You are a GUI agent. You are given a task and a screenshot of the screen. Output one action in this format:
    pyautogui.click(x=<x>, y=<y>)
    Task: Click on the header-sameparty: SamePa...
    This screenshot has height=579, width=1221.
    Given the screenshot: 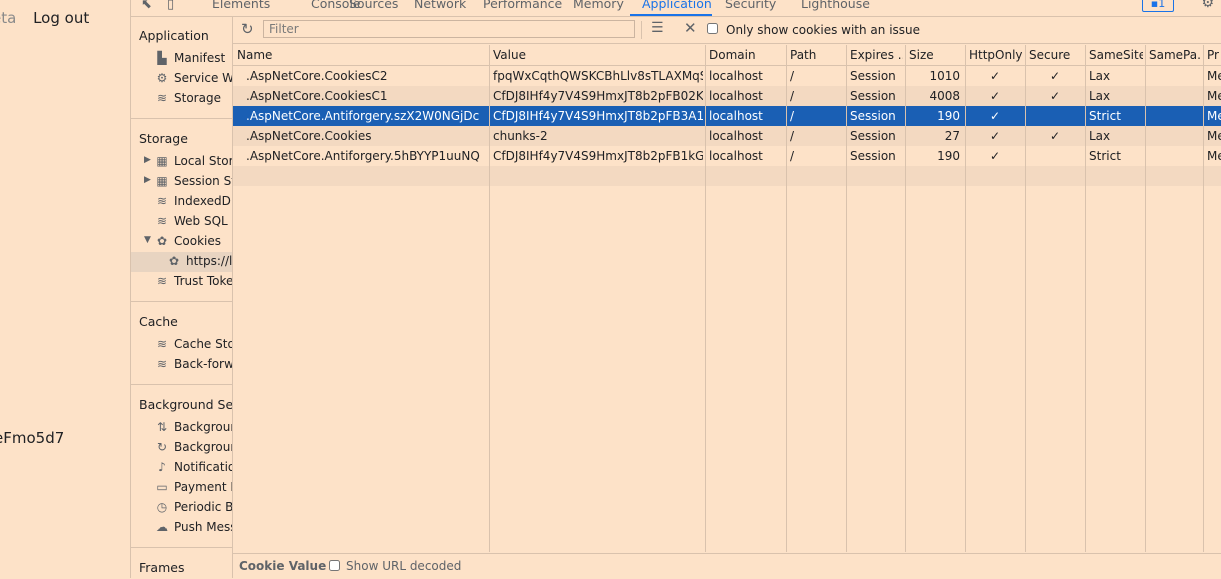 What is the action you would take?
    pyautogui.click(x=1175, y=55)
    